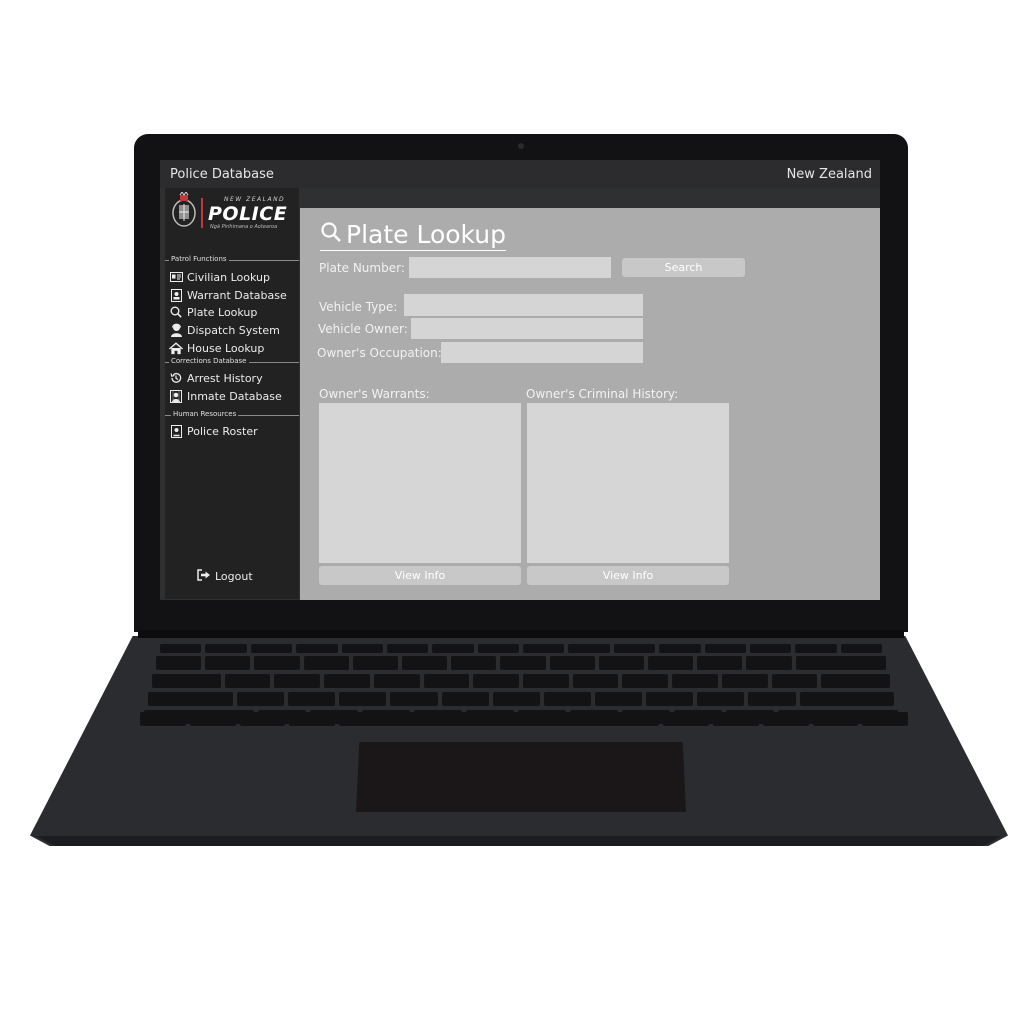 The width and height of the screenshot is (1024, 1024). I want to click on logo-top-line: NEW ZEALAND, so click(255, 199).